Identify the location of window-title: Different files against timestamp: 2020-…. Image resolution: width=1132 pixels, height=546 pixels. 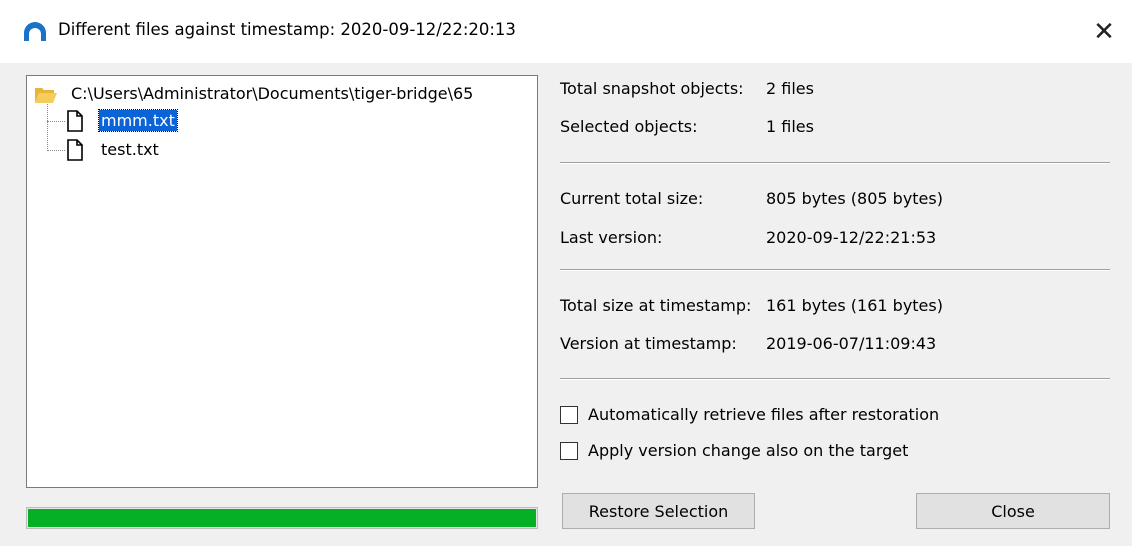
(287, 29).